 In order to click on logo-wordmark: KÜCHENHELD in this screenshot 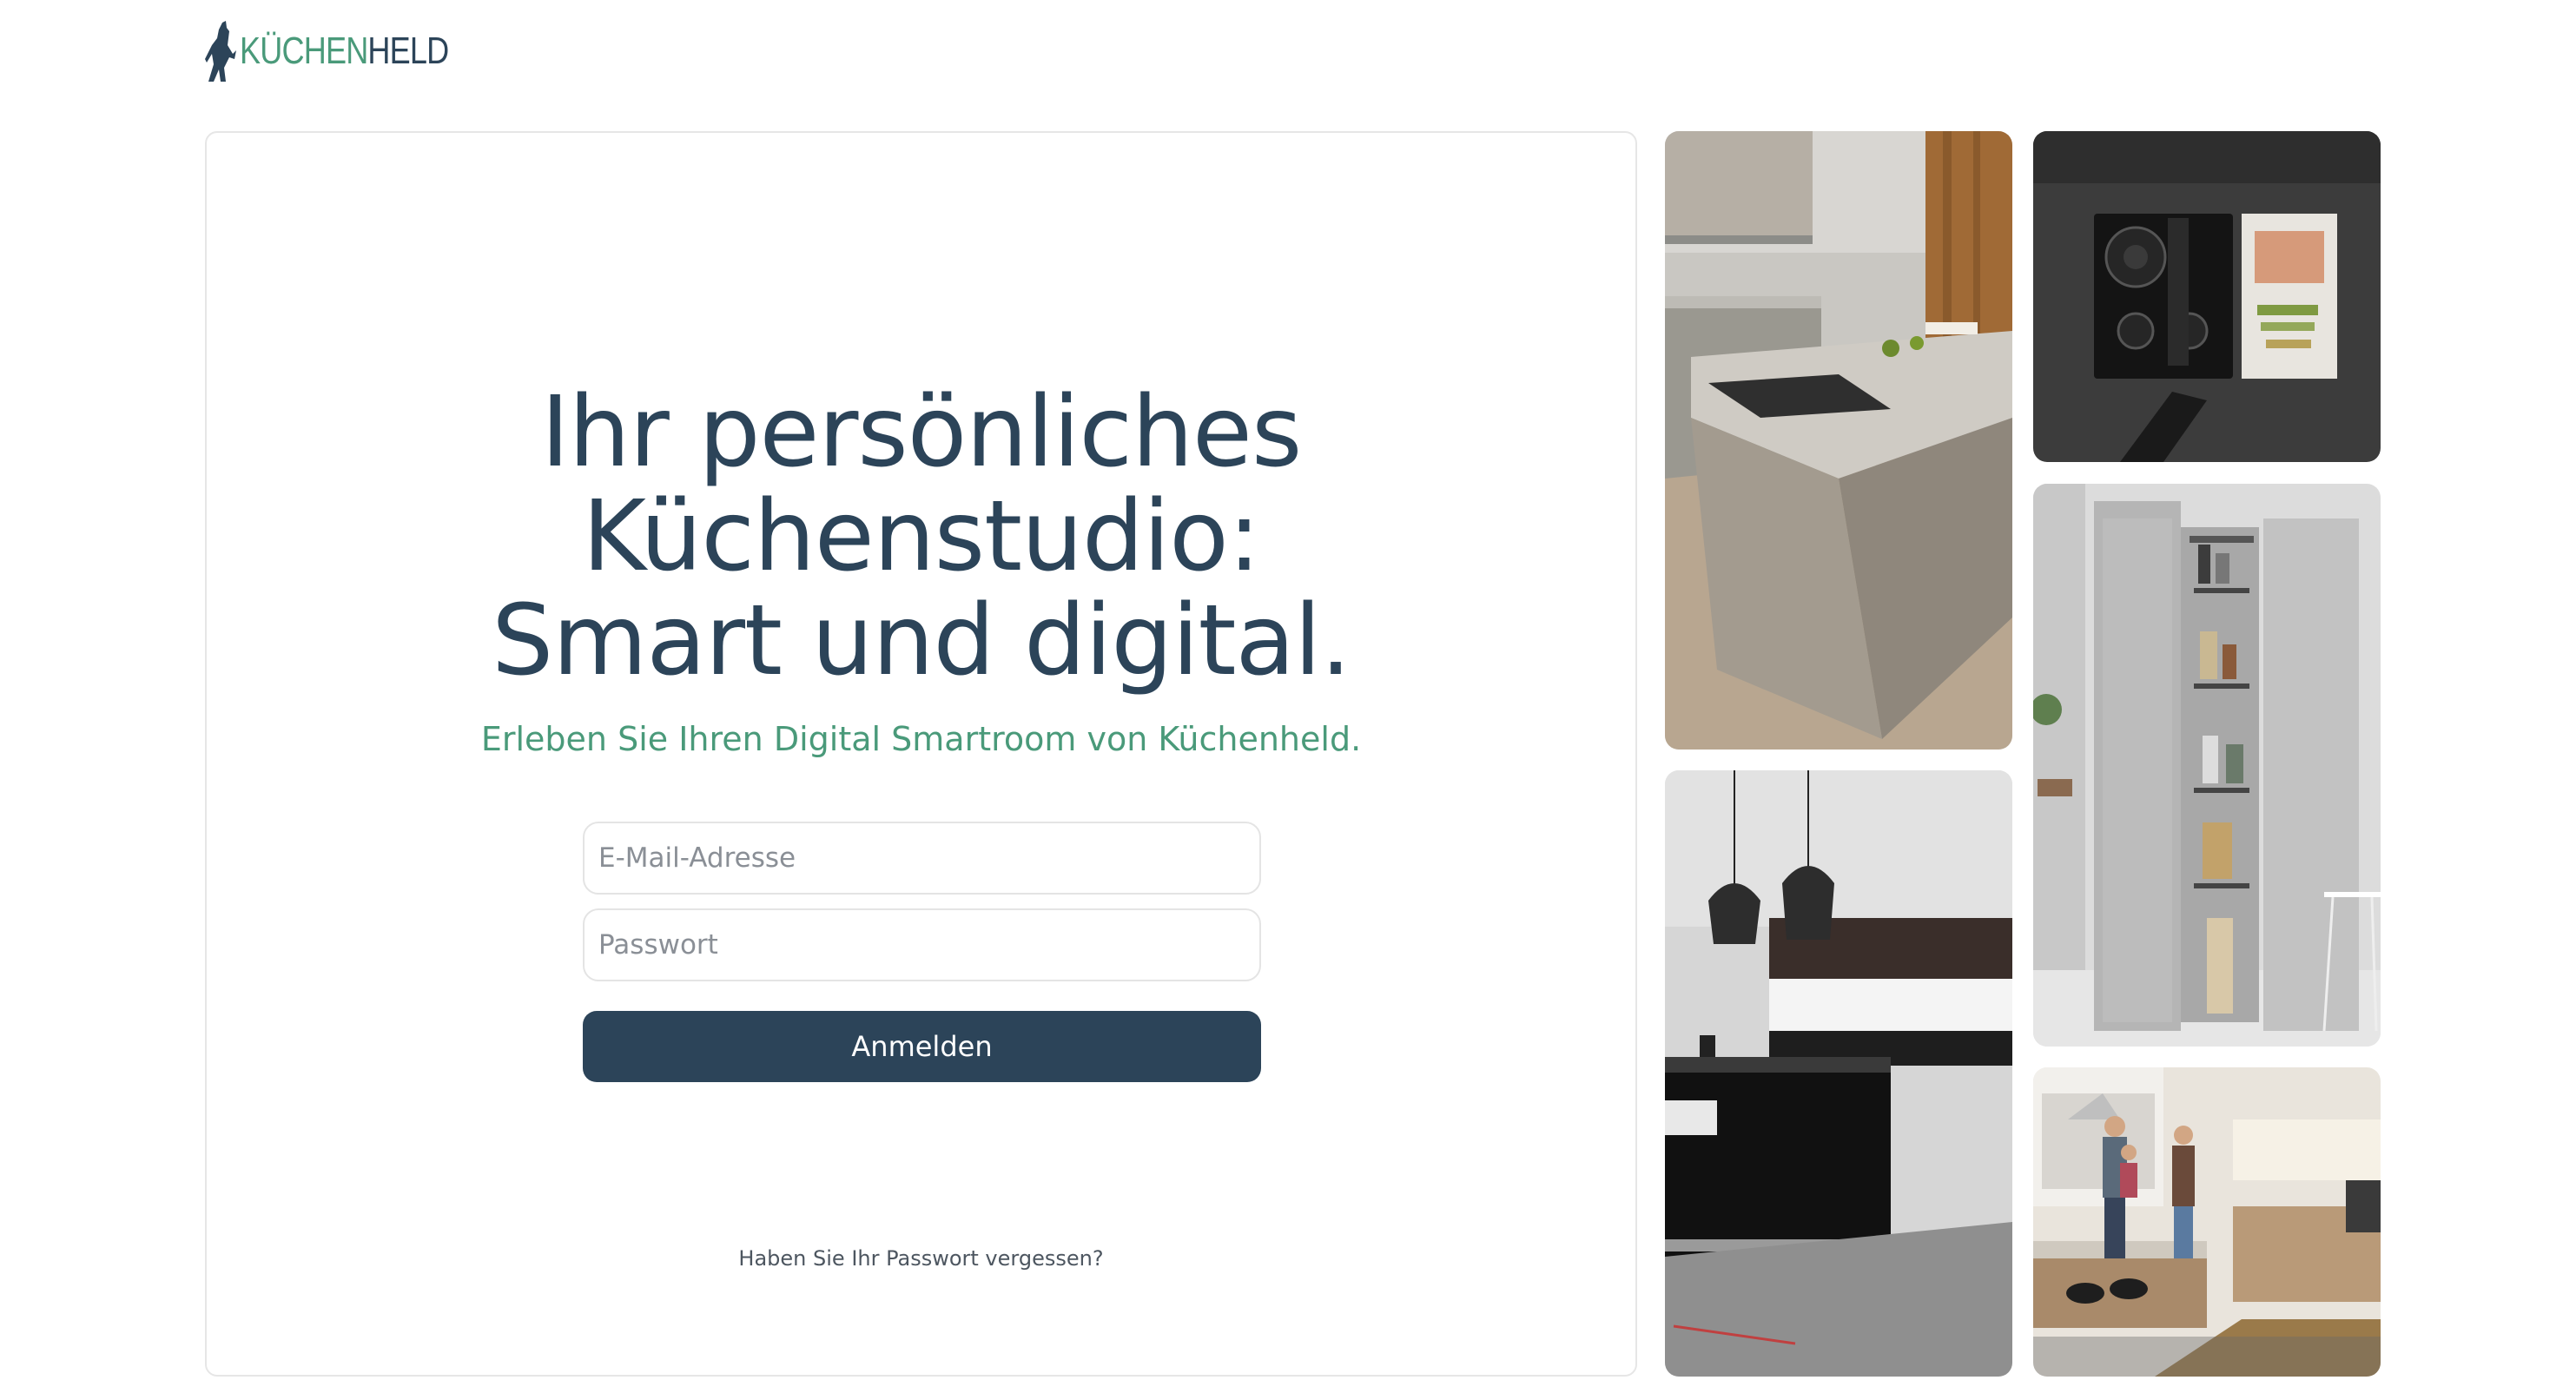, I will do `click(345, 51)`.